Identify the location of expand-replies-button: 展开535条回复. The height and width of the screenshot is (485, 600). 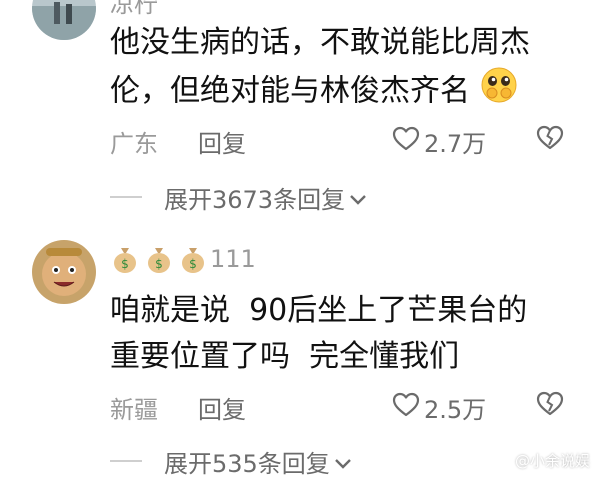
(258, 461).